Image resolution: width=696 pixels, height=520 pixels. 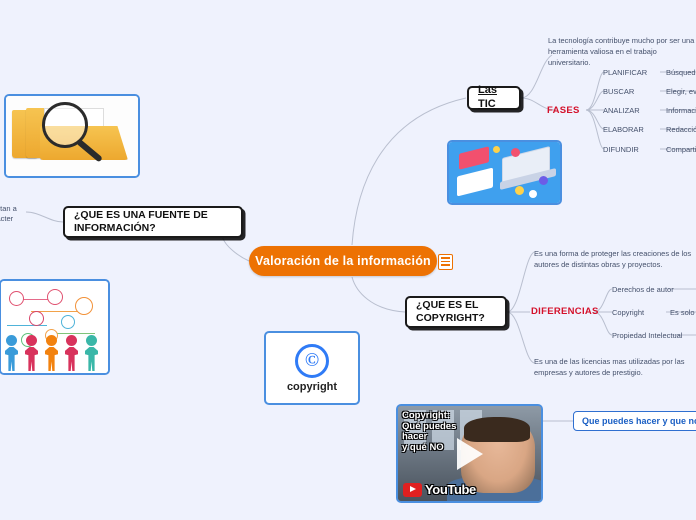 What do you see at coordinates (72, 136) in the screenshot?
I see `folder-magnifier-image` at bounding box center [72, 136].